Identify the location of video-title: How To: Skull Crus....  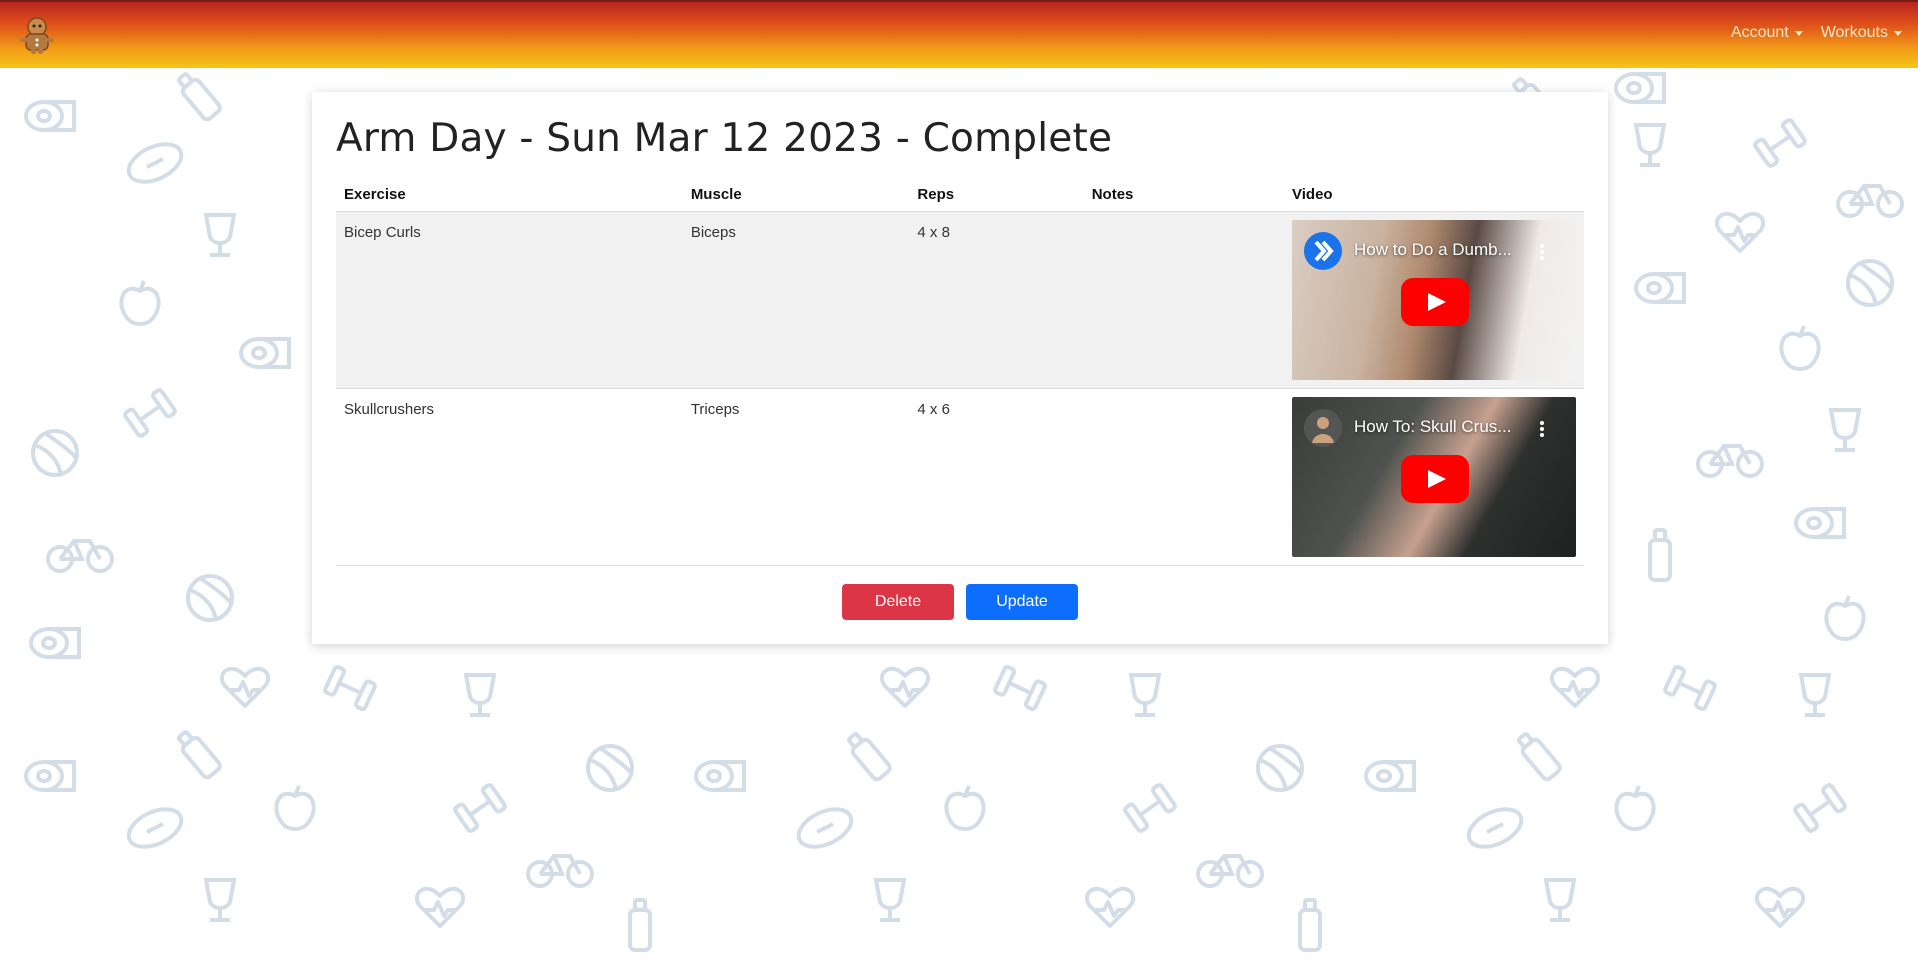
(1433, 426).